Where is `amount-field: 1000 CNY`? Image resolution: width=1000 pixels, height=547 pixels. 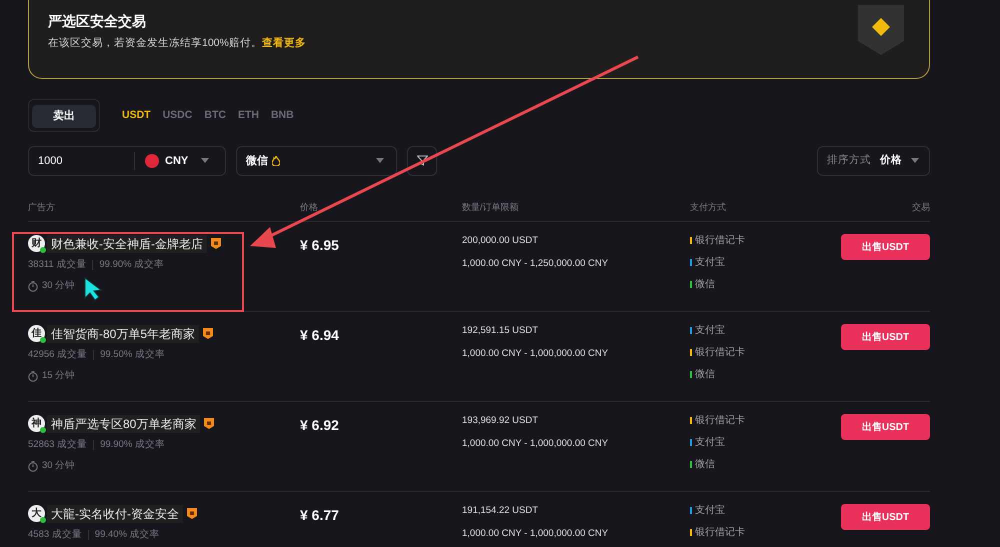
amount-field: 1000 CNY is located at coordinates (127, 161).